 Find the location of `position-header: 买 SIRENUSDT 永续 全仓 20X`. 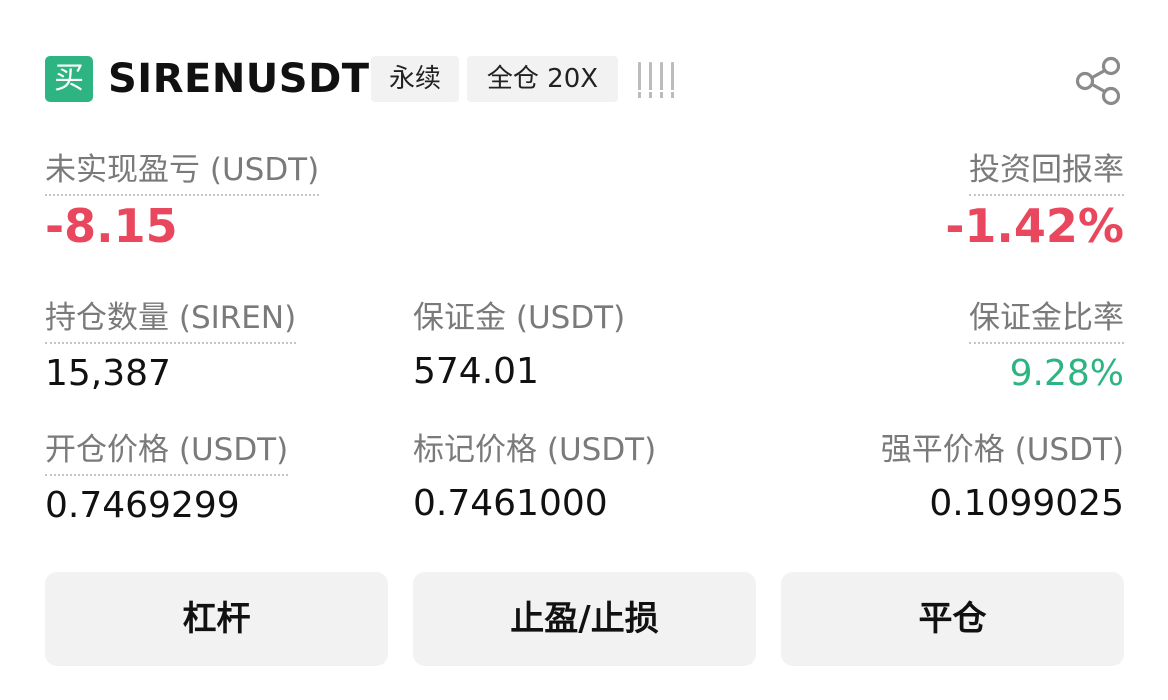

position-header: 买 SIRENUSDT 永续 全仓 20X is located at coordinates (585, 79).